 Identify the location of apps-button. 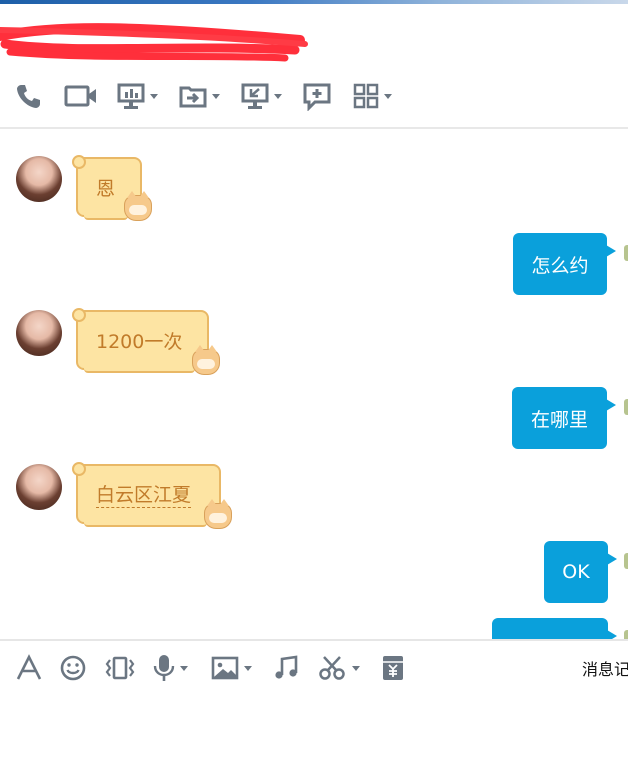
(372, 96).